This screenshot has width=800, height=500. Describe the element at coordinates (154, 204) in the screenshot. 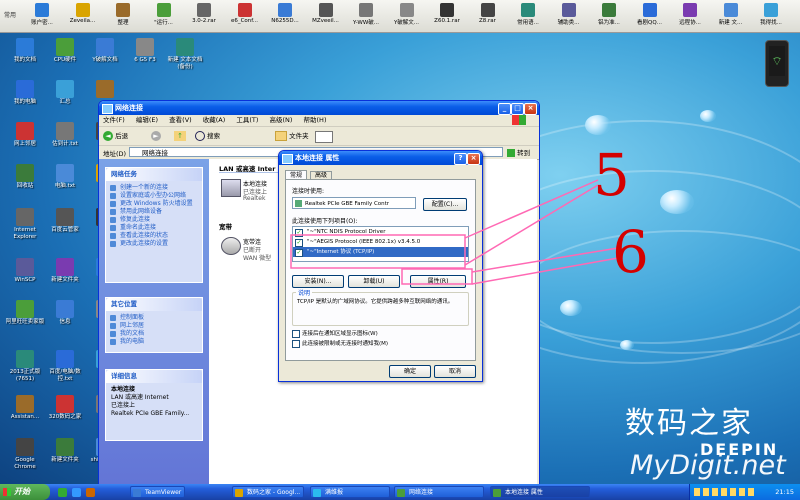

I see `network-task-link: 更改 Windows 防火墙设置` at that location.